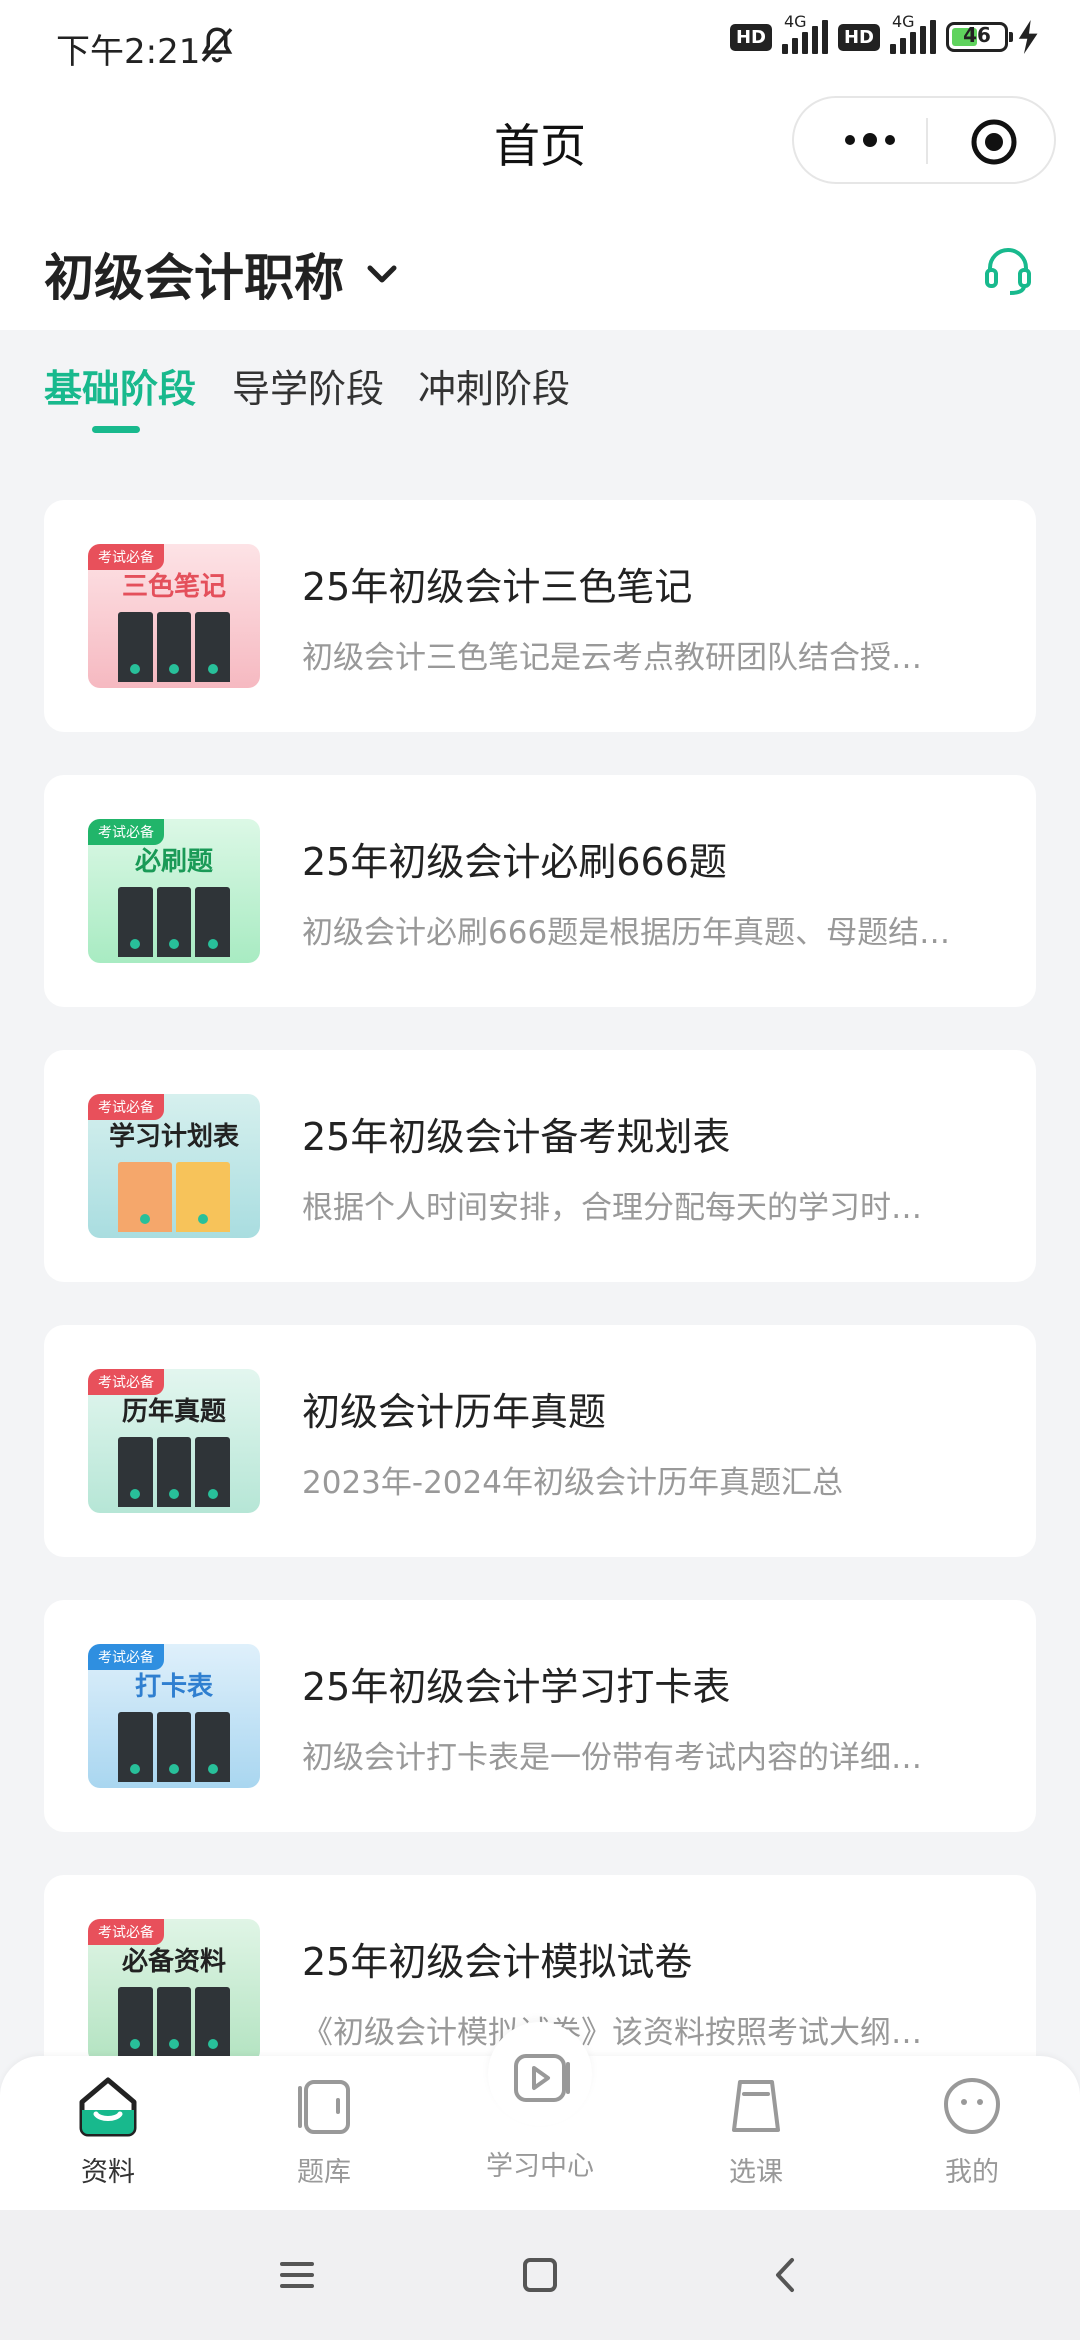 The width and height of the screenshot is (1080, 2340). I want to click on thumb-title: 必刷题, so click(173, 862).